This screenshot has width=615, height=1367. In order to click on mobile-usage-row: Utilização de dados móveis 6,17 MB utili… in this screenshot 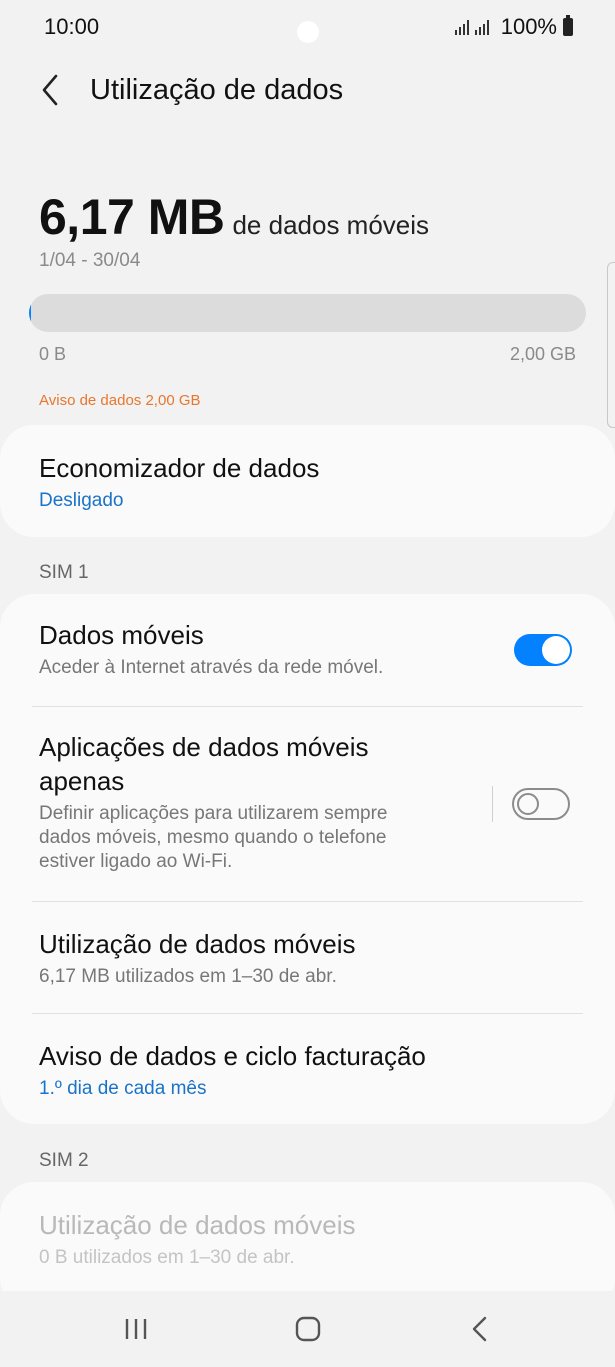, I will do `click(307, 958)`.